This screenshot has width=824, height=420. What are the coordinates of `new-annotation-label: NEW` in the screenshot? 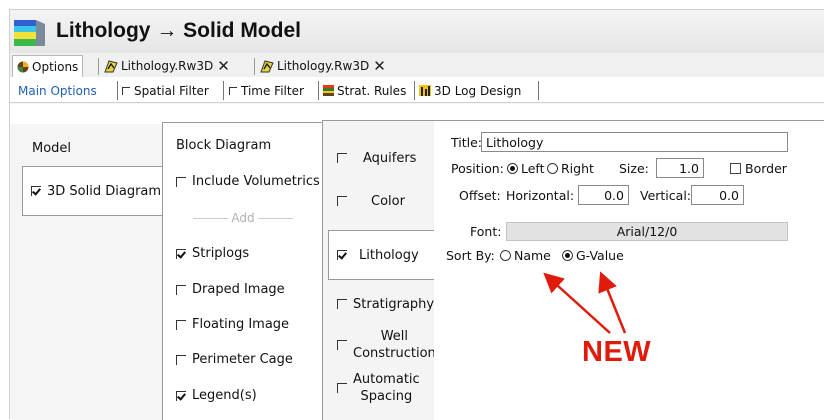 It's located at (617, 352).